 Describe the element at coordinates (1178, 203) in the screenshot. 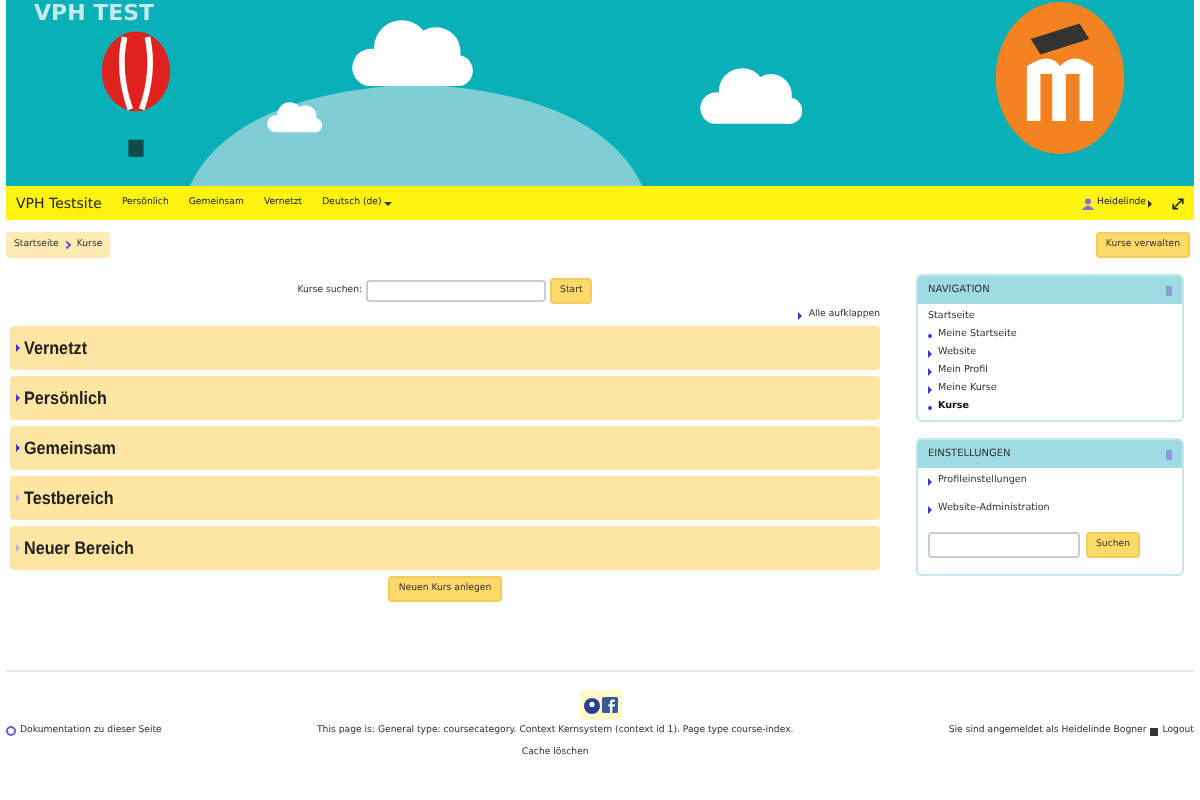

I see `expand-icon` at that location.